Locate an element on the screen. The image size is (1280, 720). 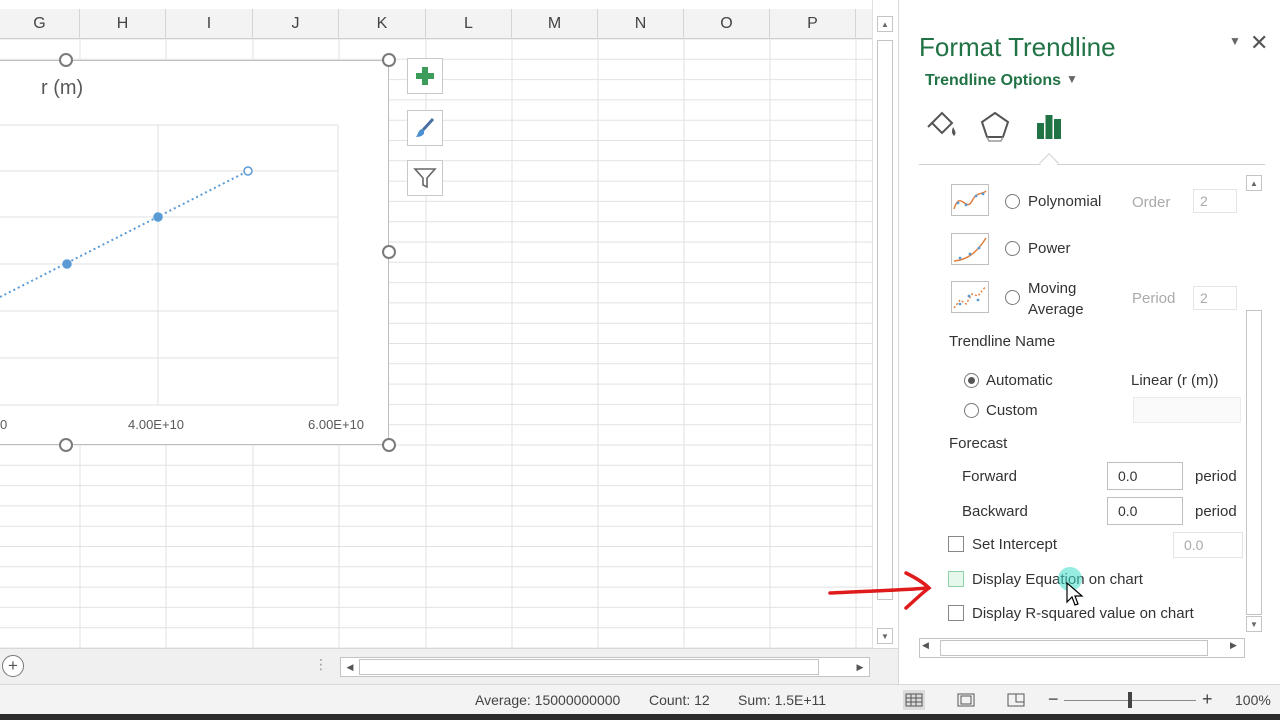
x-tick-label: 4.00E+10 is located at coordinates (156, 424).